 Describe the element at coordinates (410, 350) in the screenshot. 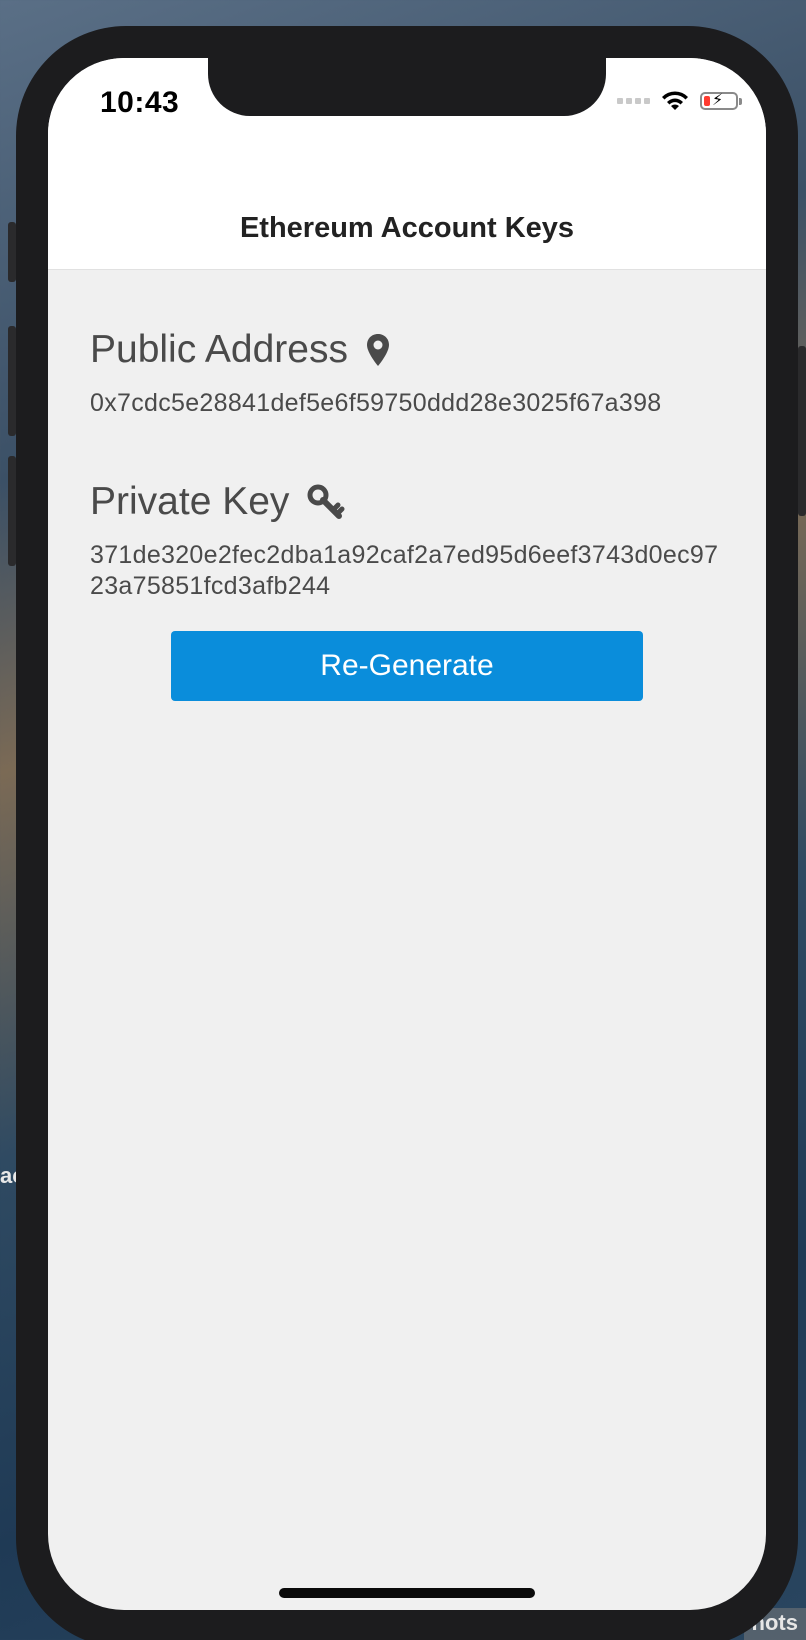

I see `public-address-heading: Public Address` at that location.